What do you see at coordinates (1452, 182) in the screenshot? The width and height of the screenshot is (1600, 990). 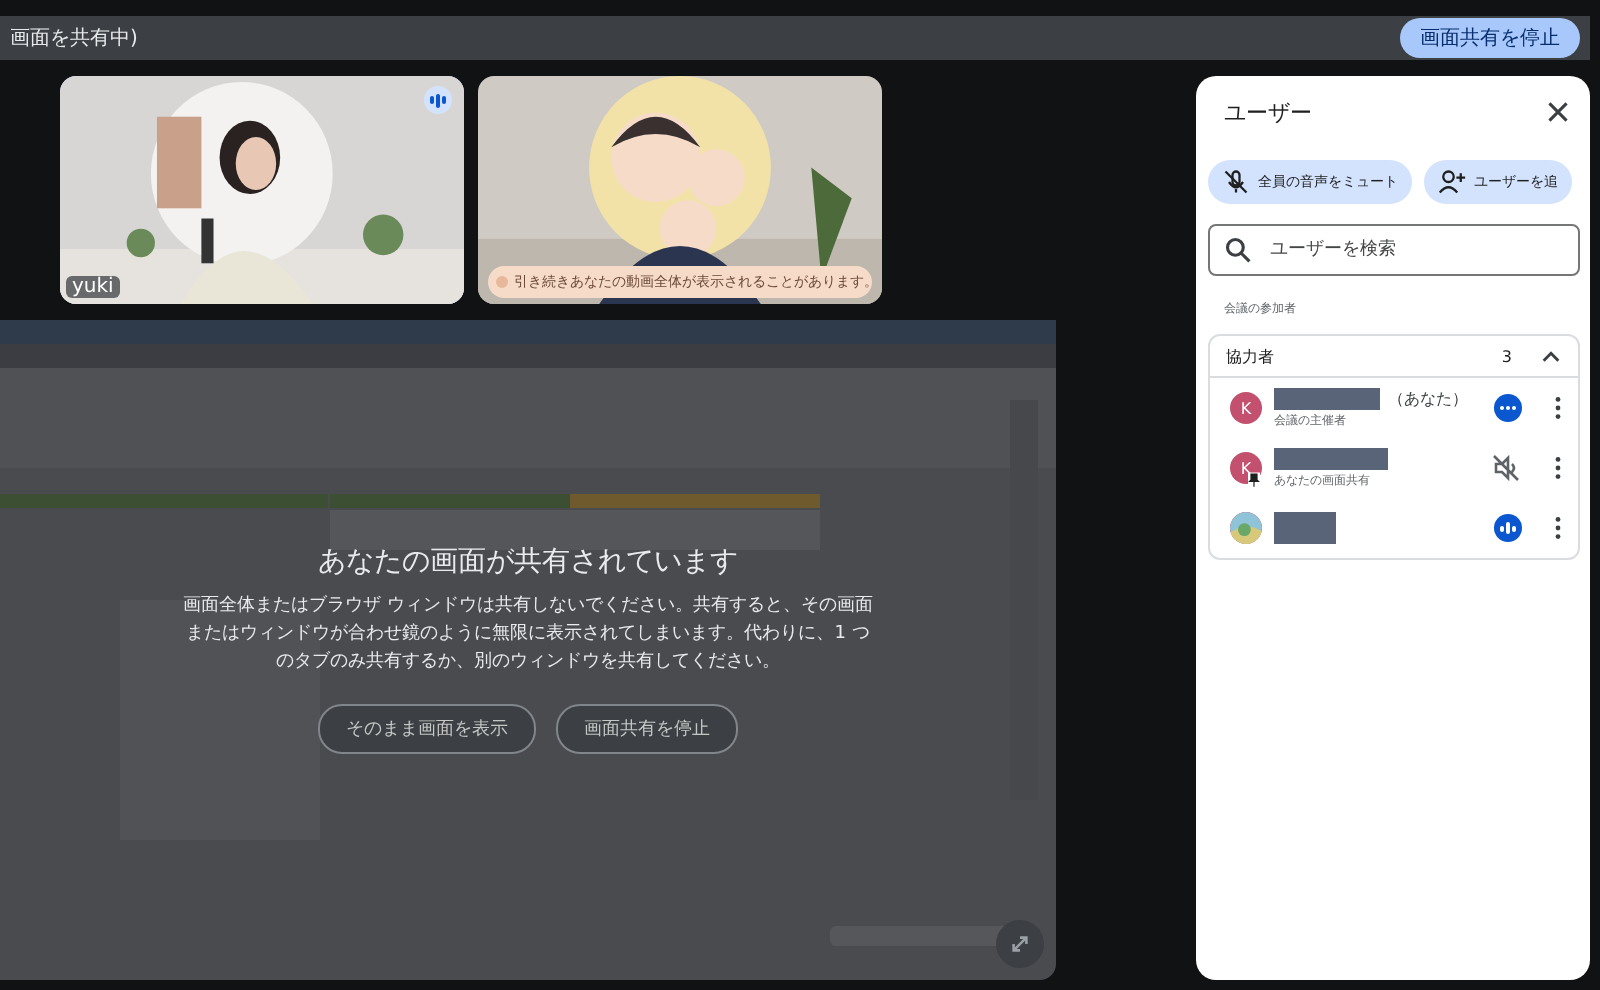 I see `add-person-icon` at bounding box center [1452, 182].